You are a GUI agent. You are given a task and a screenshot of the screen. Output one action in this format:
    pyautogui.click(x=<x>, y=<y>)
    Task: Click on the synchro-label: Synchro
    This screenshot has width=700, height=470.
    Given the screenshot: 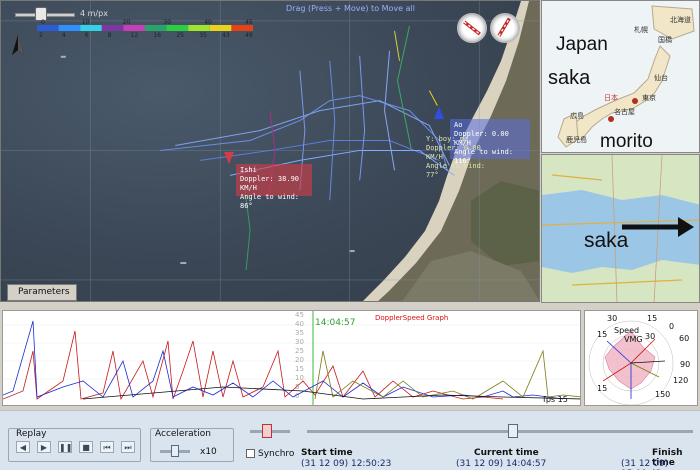 What is the action you would take?
    pyautogui.click(x=276, y=454)
    